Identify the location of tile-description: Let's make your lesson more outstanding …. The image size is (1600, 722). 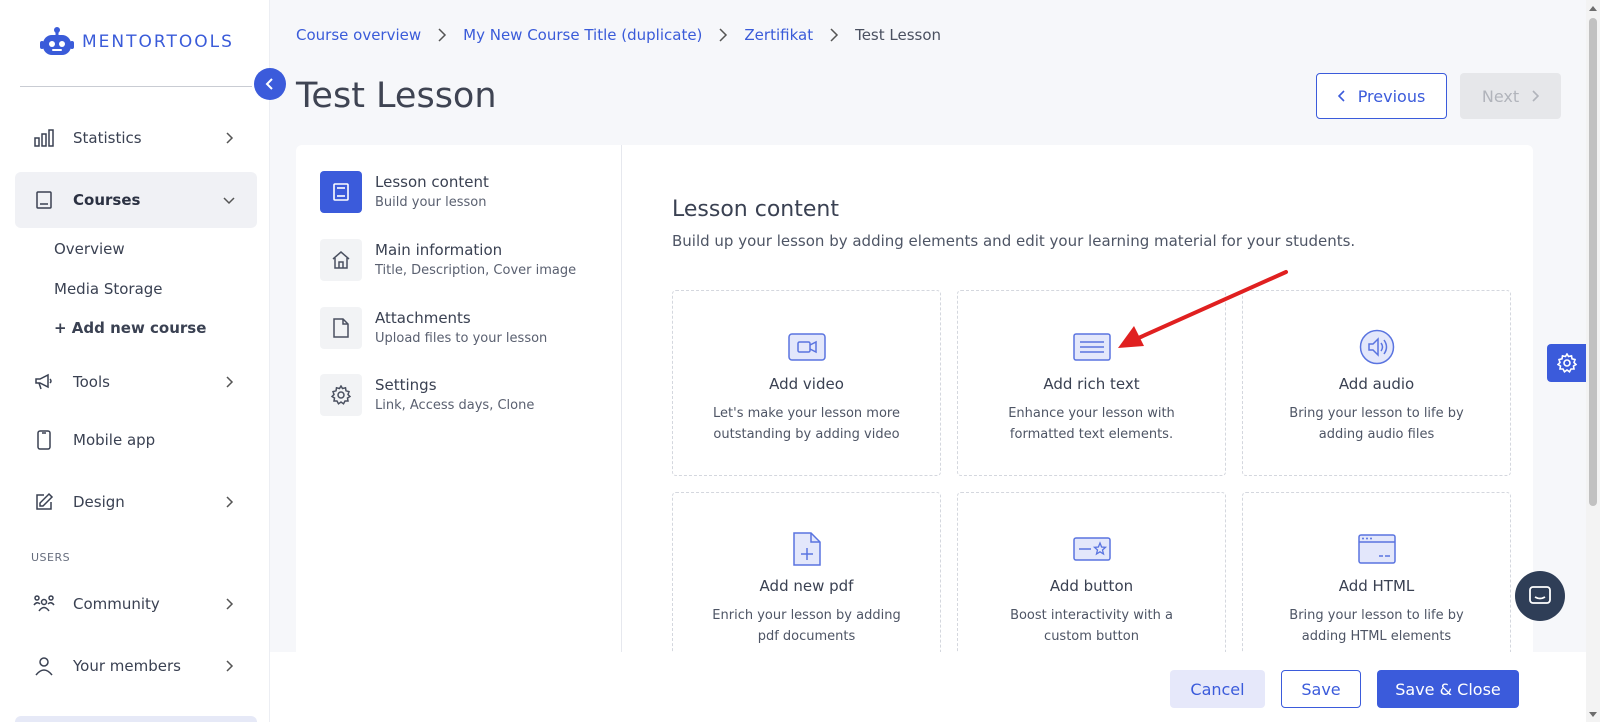
(806, 424).